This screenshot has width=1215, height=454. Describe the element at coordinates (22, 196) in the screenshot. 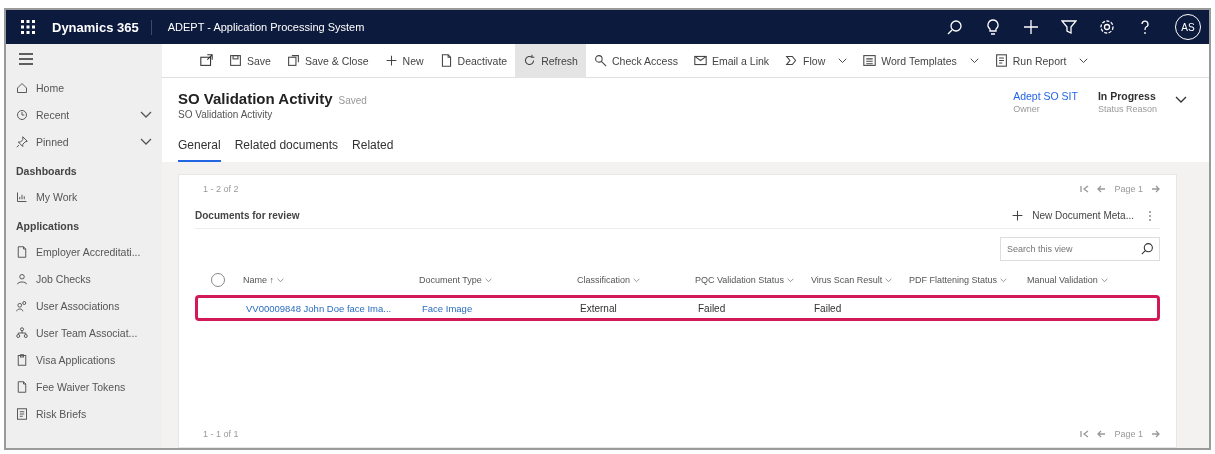

I see `chart-icon` at that location.